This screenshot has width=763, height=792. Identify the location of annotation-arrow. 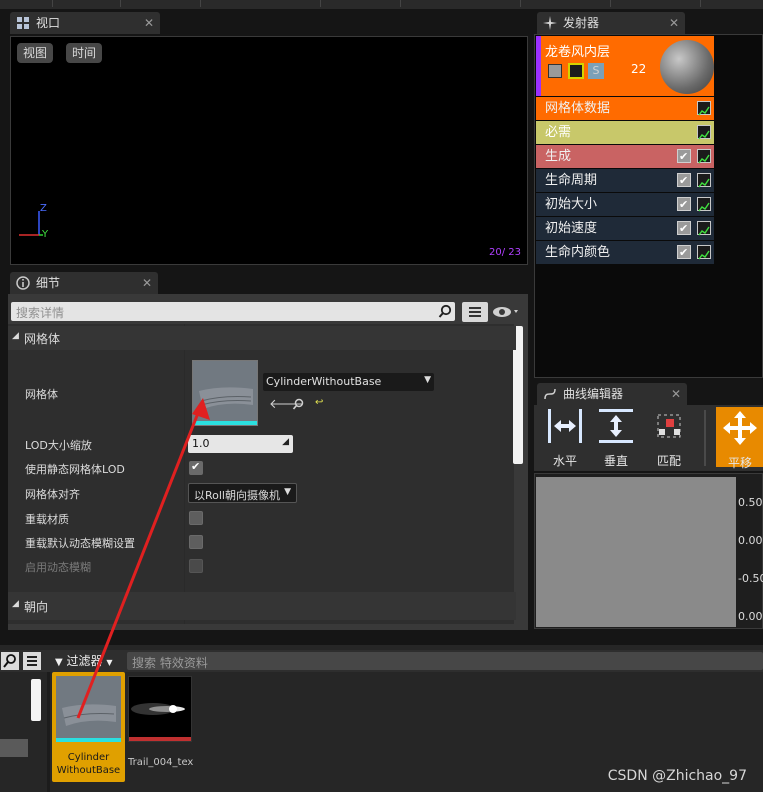
(143, 558).